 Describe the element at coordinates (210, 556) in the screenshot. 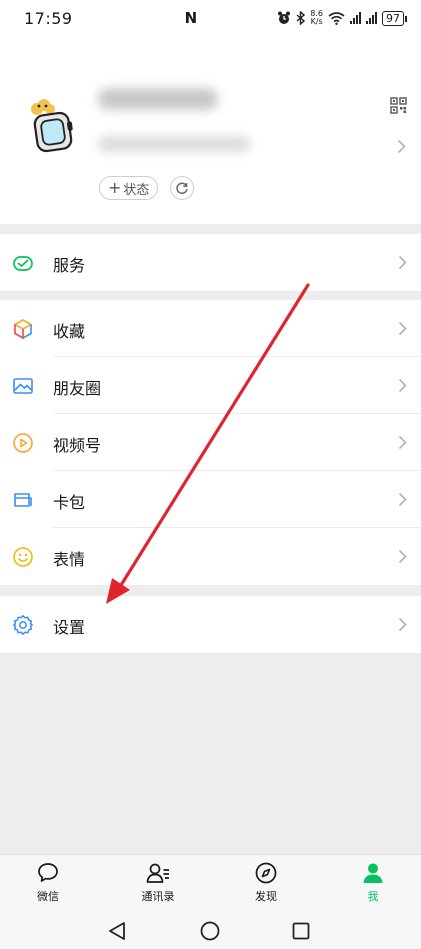

I see `menu-item-stickers: 表情` at that location.